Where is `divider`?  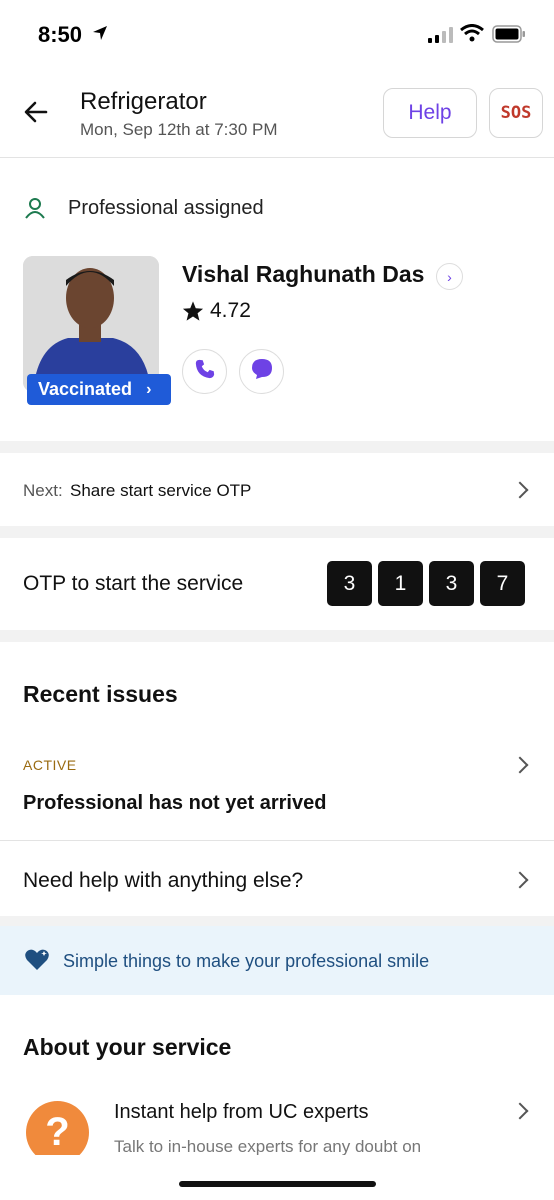
divider is located at coordinates (277, 840).